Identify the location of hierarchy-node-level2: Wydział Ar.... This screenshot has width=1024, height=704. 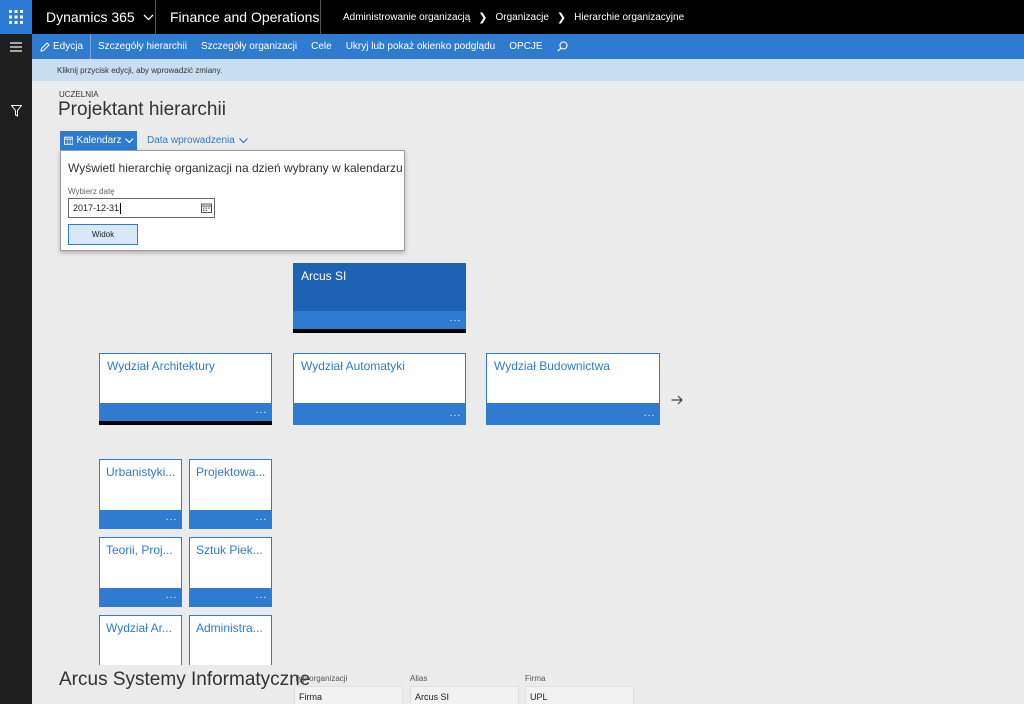
(140, 640).